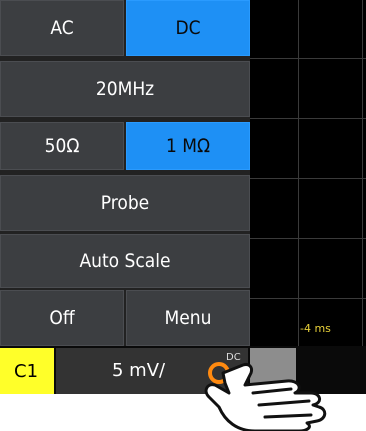 This screenshot has width=366, height=431. I want to click on bandwidth-button: 20MHz, so click(125, 89).